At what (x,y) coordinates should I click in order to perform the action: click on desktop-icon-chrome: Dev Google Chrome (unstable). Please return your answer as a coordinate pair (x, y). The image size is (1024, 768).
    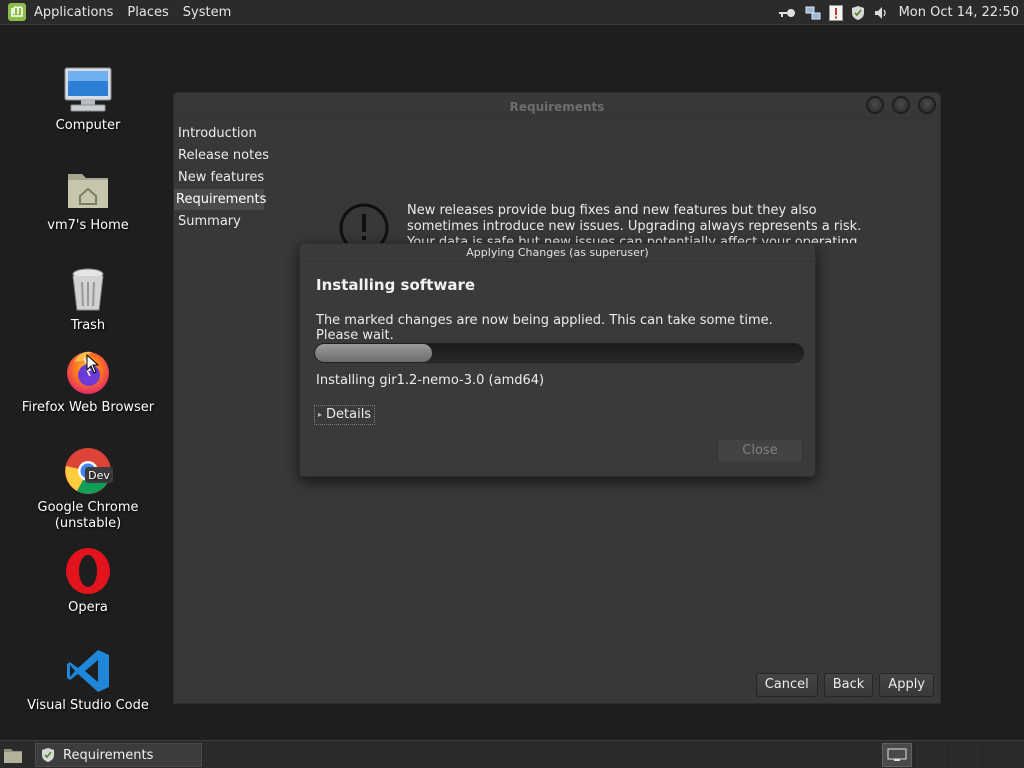
    Looking at the image, I should click on (88, 489).